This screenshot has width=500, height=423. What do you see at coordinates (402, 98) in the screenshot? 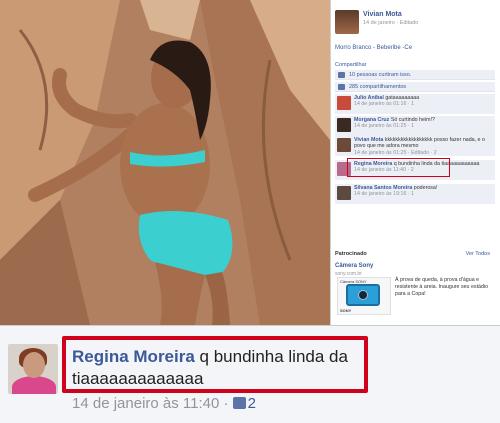
I see `comment-text: gataaaaaaaaa` at bounding box center [402, 98].